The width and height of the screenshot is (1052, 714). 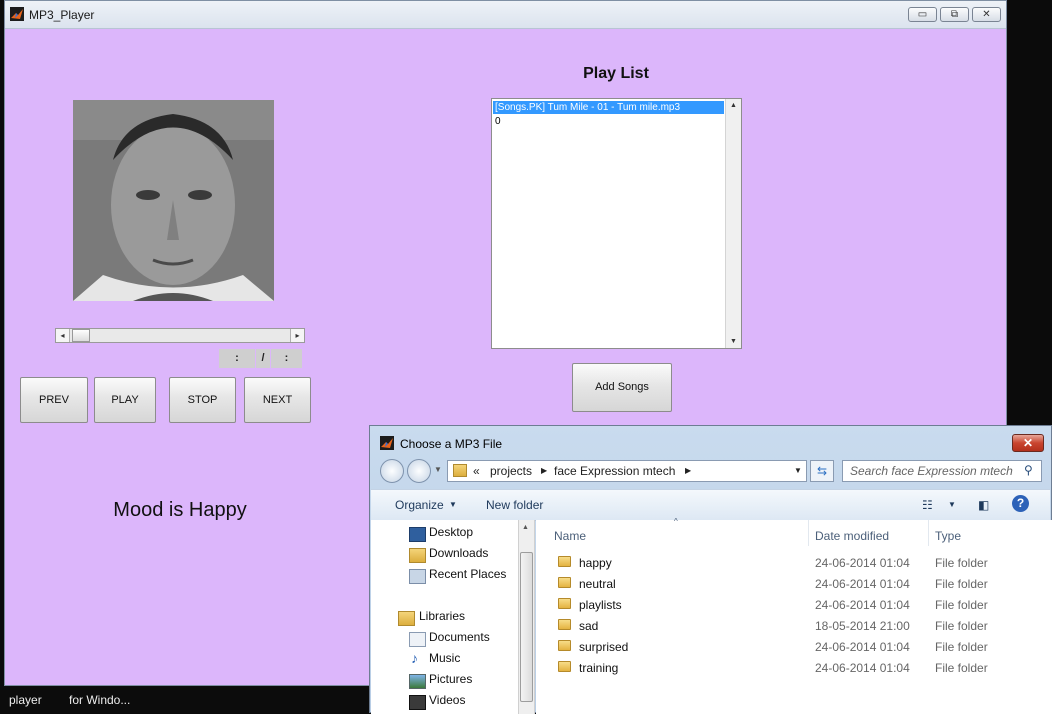 I want to click on downloads-icon, so click(x=417, y=555).